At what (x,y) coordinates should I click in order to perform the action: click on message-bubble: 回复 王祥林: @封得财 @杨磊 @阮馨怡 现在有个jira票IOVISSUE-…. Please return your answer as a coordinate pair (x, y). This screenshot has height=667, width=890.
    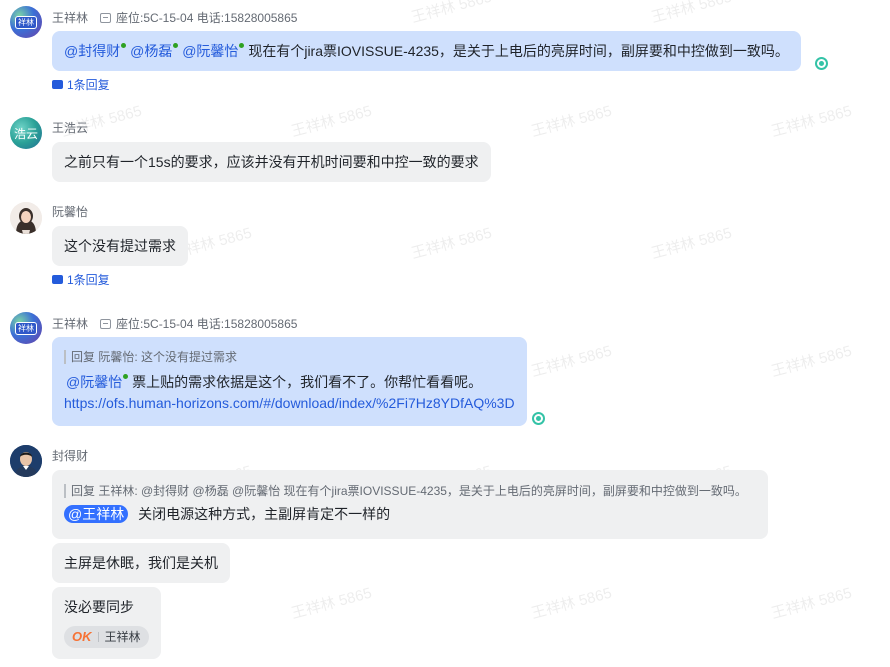
    Looking at the image, I should click on (410, 504).